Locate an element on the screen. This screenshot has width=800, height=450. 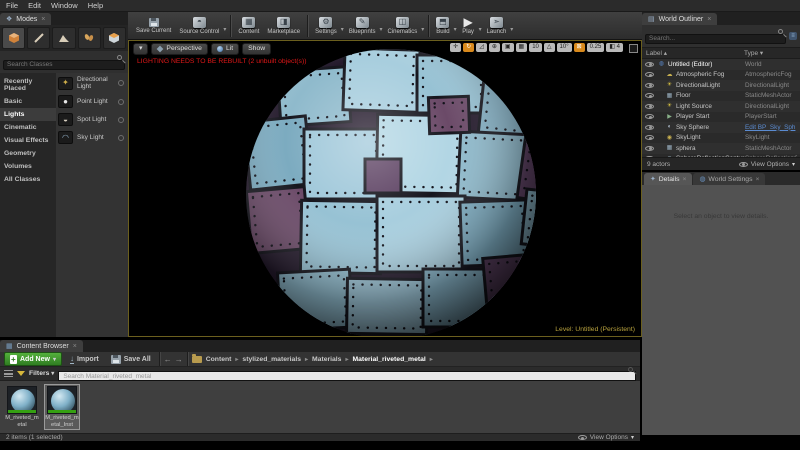
menu-edit: Edit is located at coordinates (34, 5).